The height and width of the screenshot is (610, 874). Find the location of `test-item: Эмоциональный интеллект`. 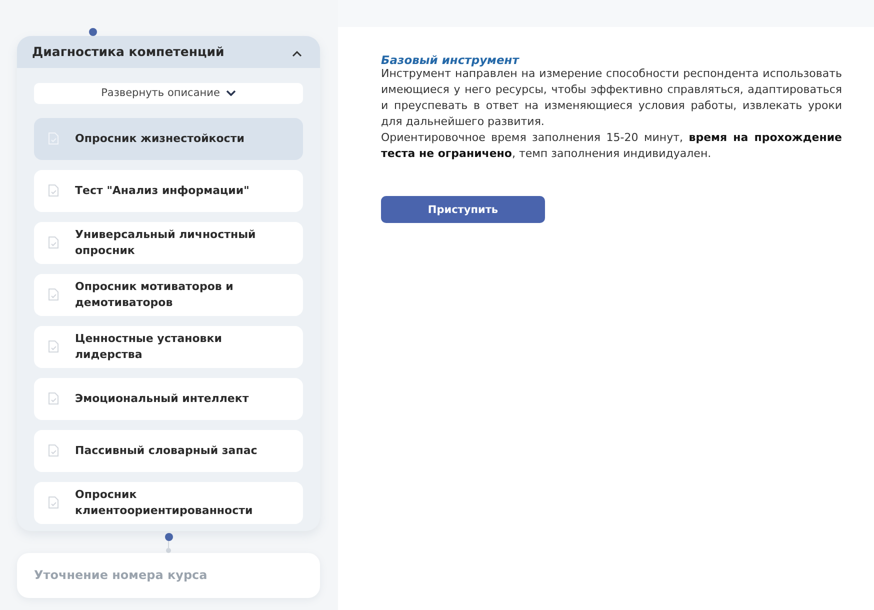

test-item: Эмоциональный интеллект is located at coordinates (168, 399).